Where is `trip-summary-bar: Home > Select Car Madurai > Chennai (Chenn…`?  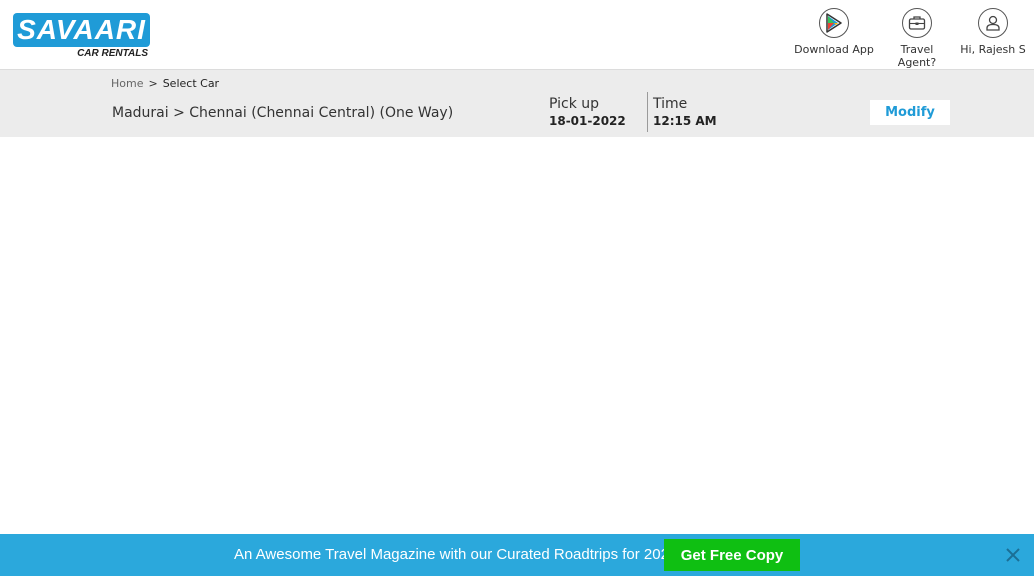 trip-summary-bar: Home > Select Car Madurai > Chennai (Chenn… is located at coordinates (517, 103).